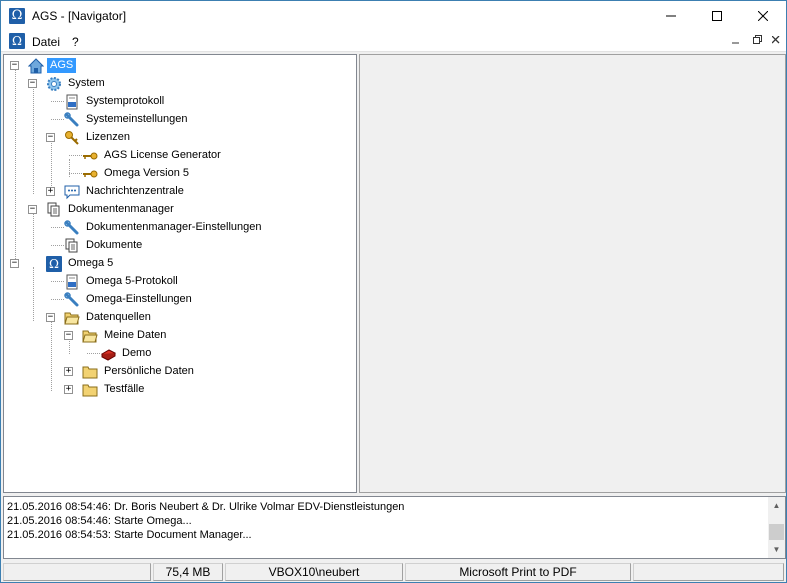 This screenshot has width=787, height=583. I want to click on tree-node-persoenliche-daten: + Persönliche Daten, so click(104, 372).